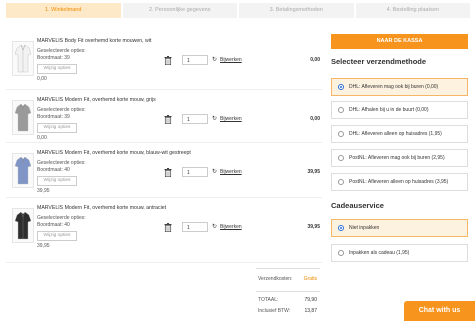  I want to click on step-personal-details: 2. Persoonlijke gegevens, so click(179, 10).